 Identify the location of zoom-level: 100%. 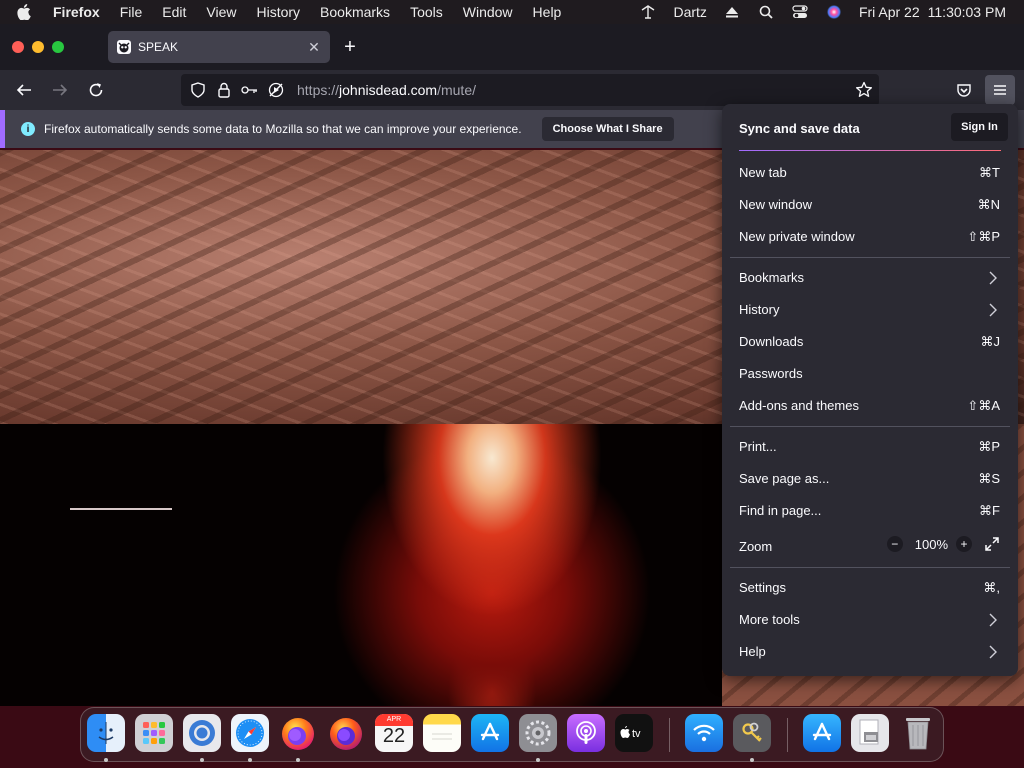
(931, 544).